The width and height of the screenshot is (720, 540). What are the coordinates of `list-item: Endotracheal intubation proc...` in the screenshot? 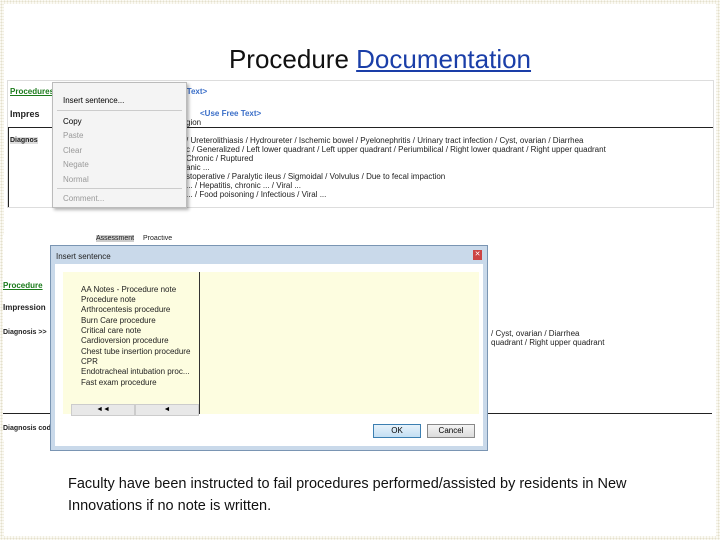 It's located at (135, 371).